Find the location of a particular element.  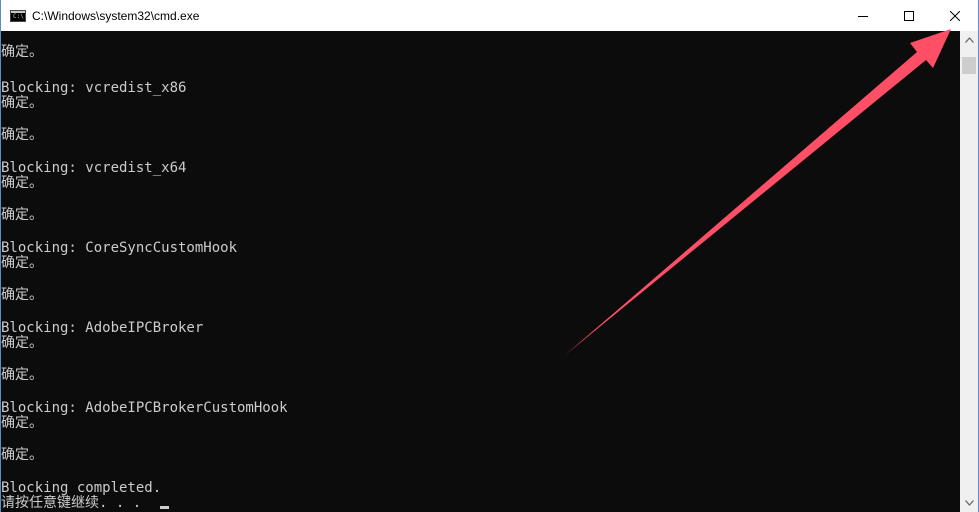

minimize-icon is located at coordinates (863, 16).